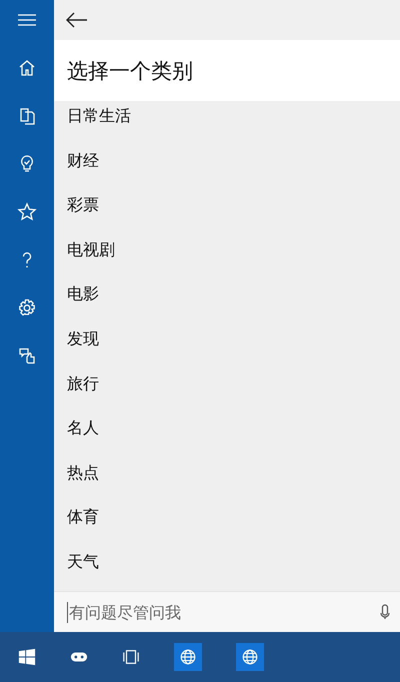 Image resolution: width=400 pixels, height=682 pixels. I want to click on search-box: 有问题尽管问我, so click(227, 611).